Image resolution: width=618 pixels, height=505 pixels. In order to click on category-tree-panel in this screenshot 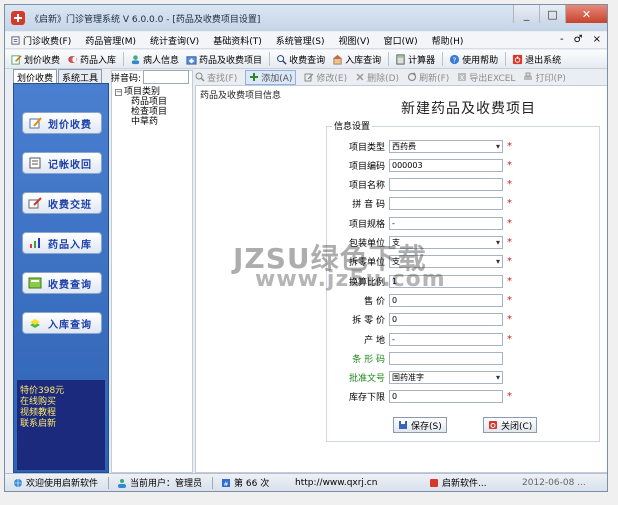, I will do `click(152, 271)`.